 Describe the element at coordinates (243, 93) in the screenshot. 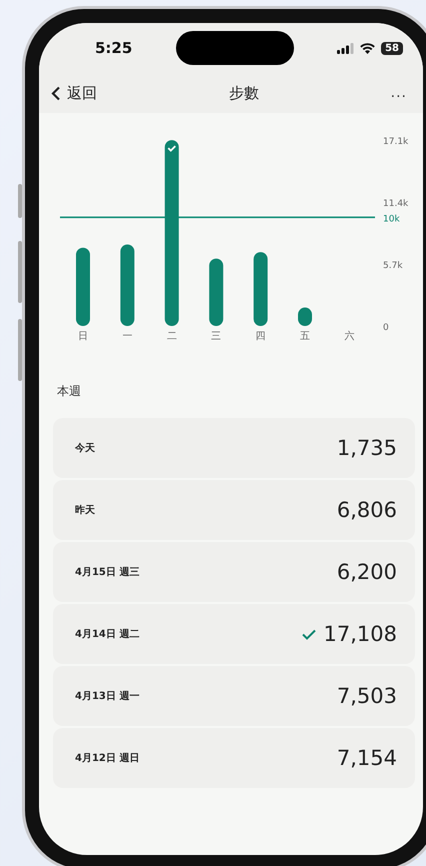

I see `page-title: 步數` at that location.